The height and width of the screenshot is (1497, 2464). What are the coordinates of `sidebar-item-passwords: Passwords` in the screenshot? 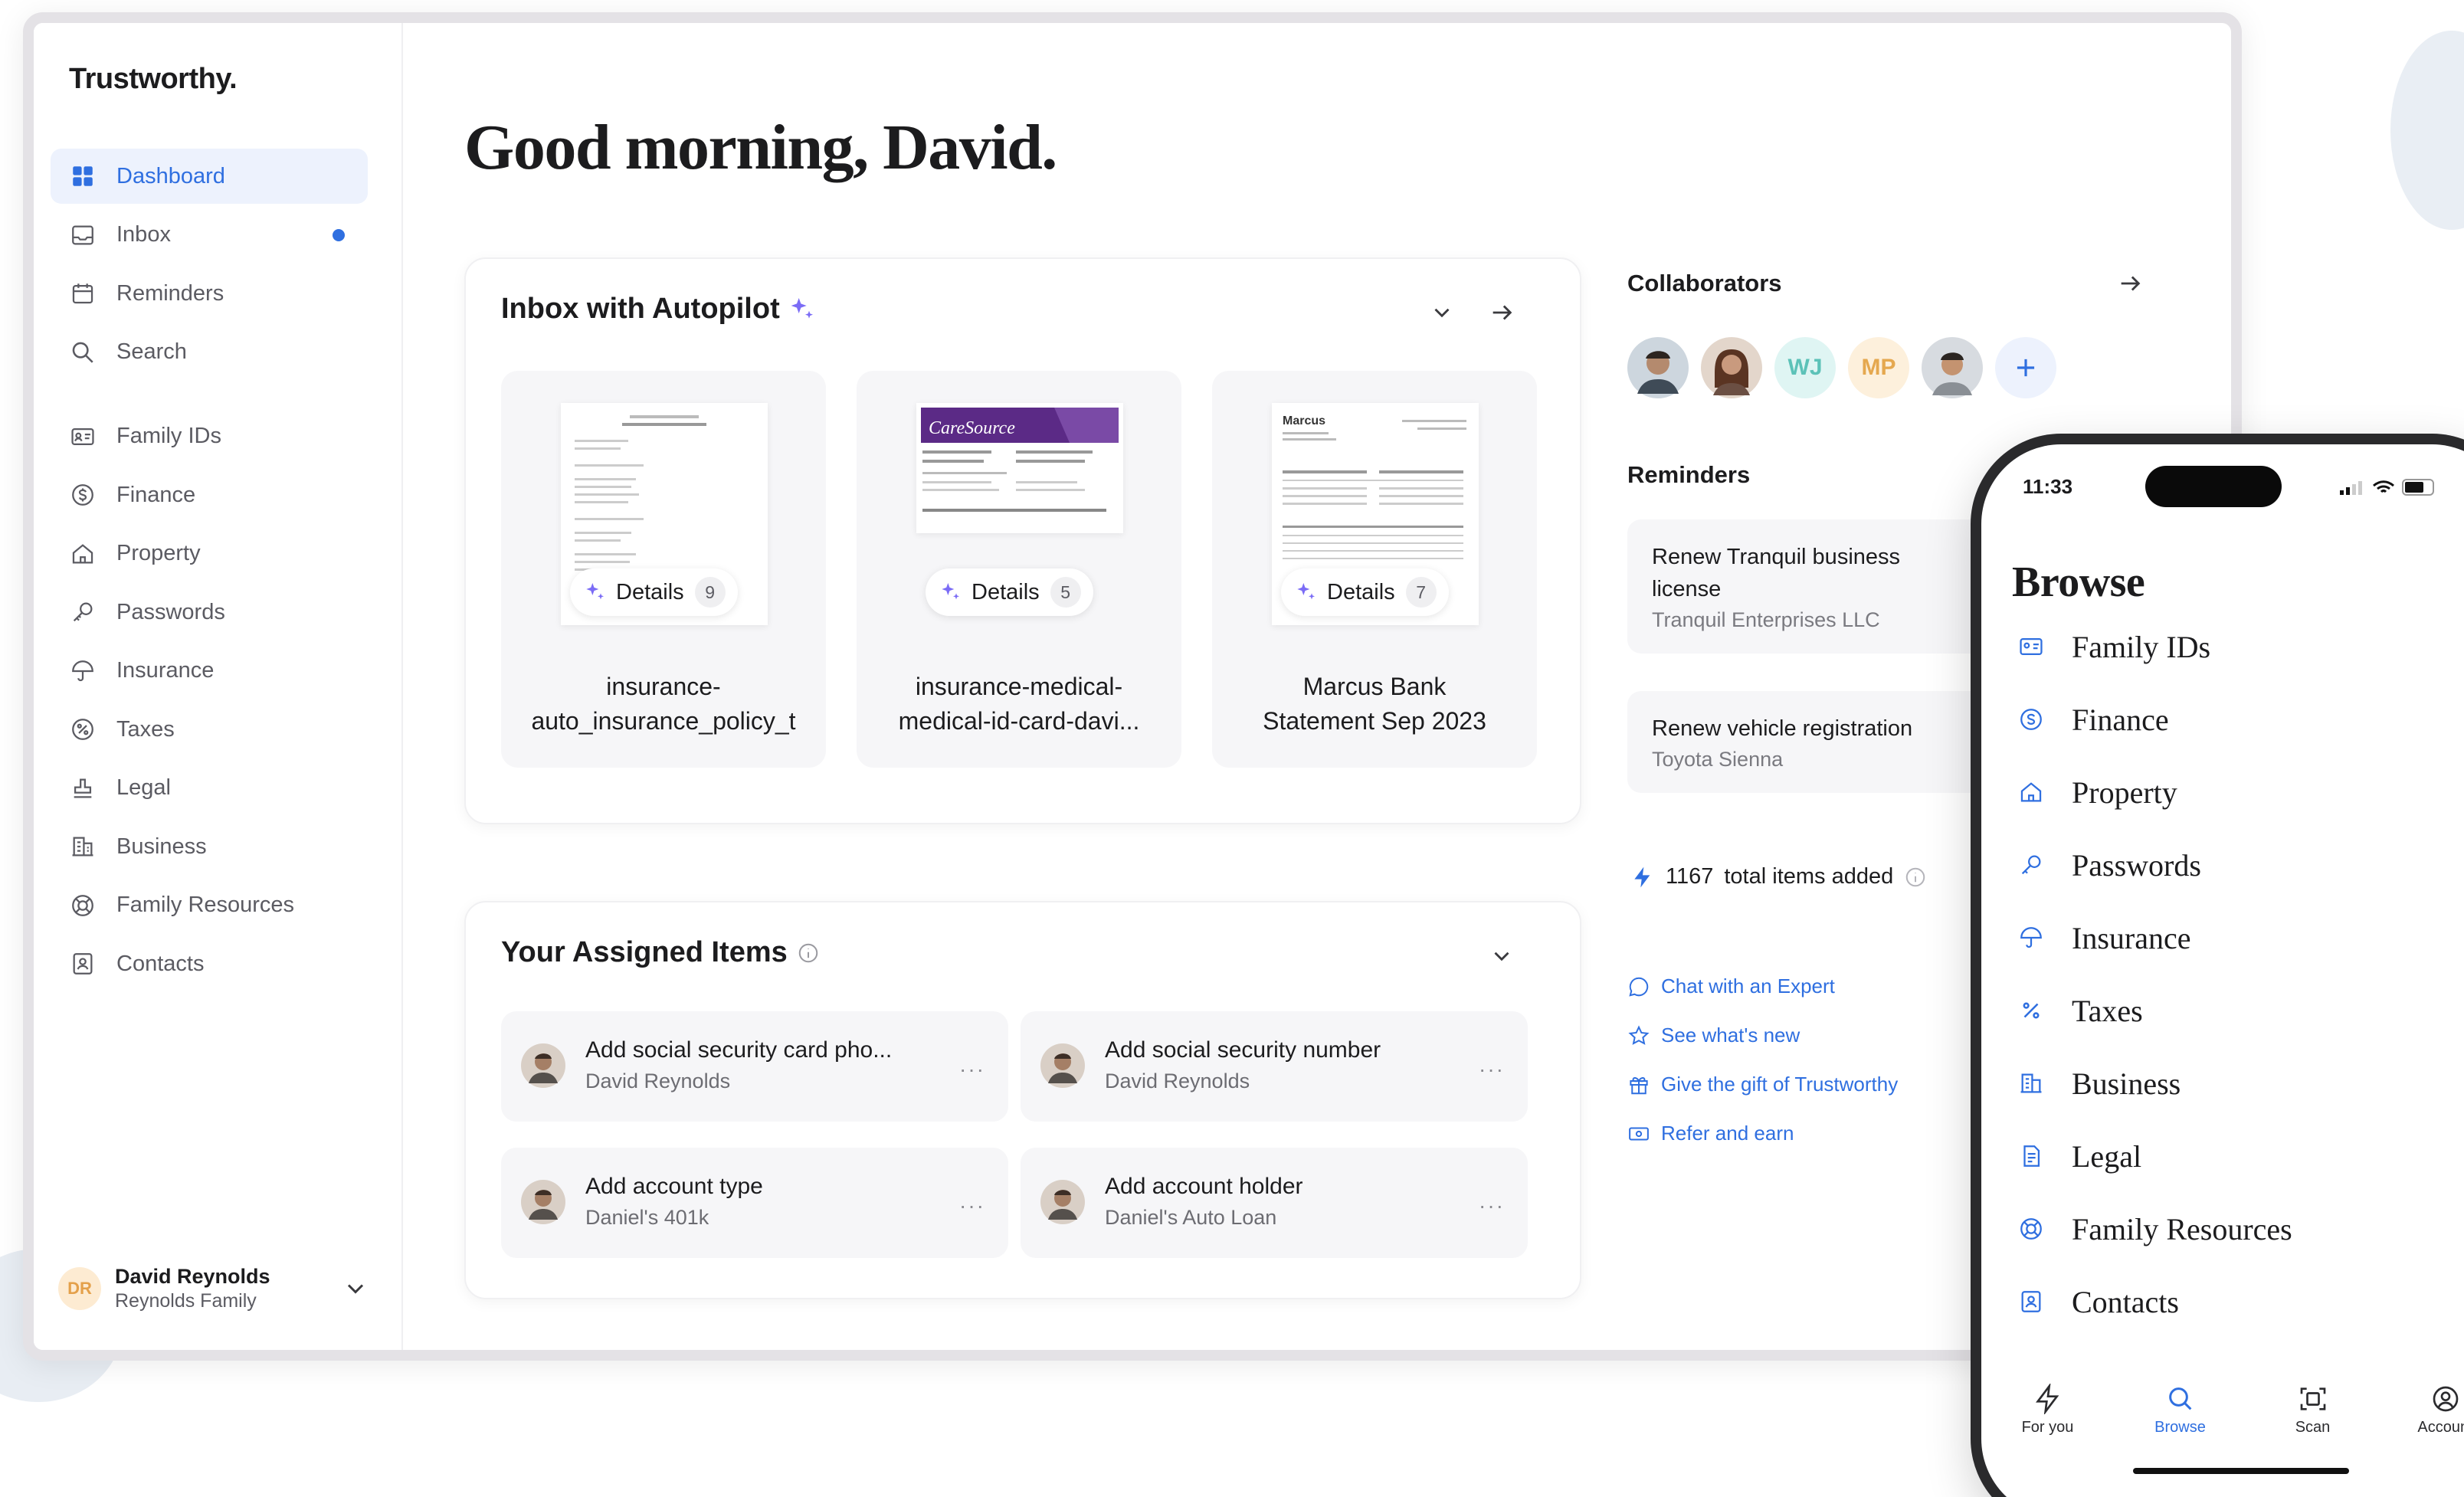 It's located at (209, 612).